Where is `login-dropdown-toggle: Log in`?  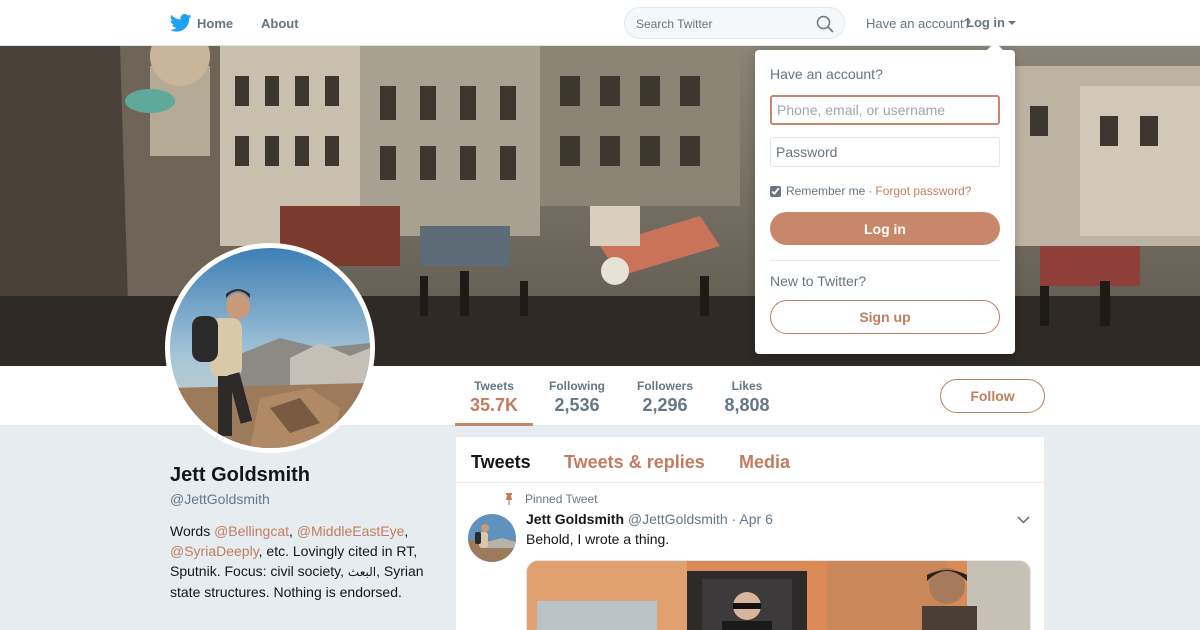 login-dropdown-toggle: Log in is located at coordinates (991, 22).